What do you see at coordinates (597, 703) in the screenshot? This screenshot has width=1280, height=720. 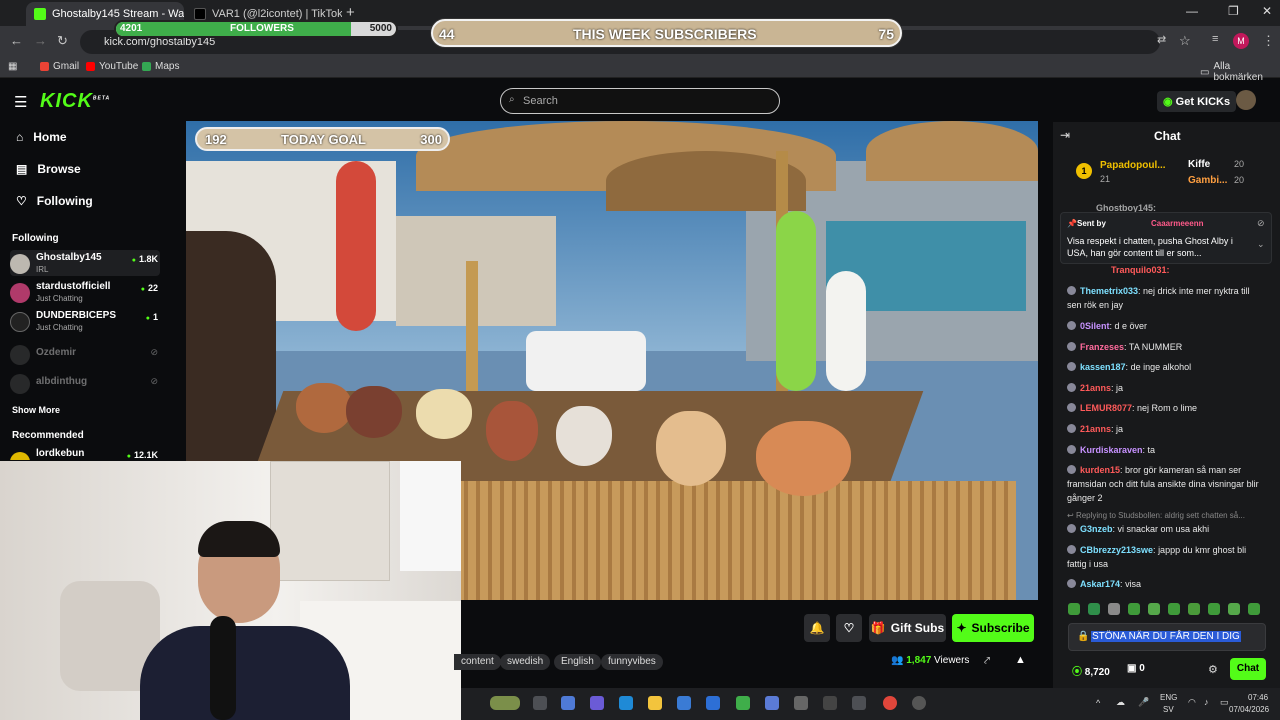 I see `taskbar-teams-icon` at bounding box center [597, 703].